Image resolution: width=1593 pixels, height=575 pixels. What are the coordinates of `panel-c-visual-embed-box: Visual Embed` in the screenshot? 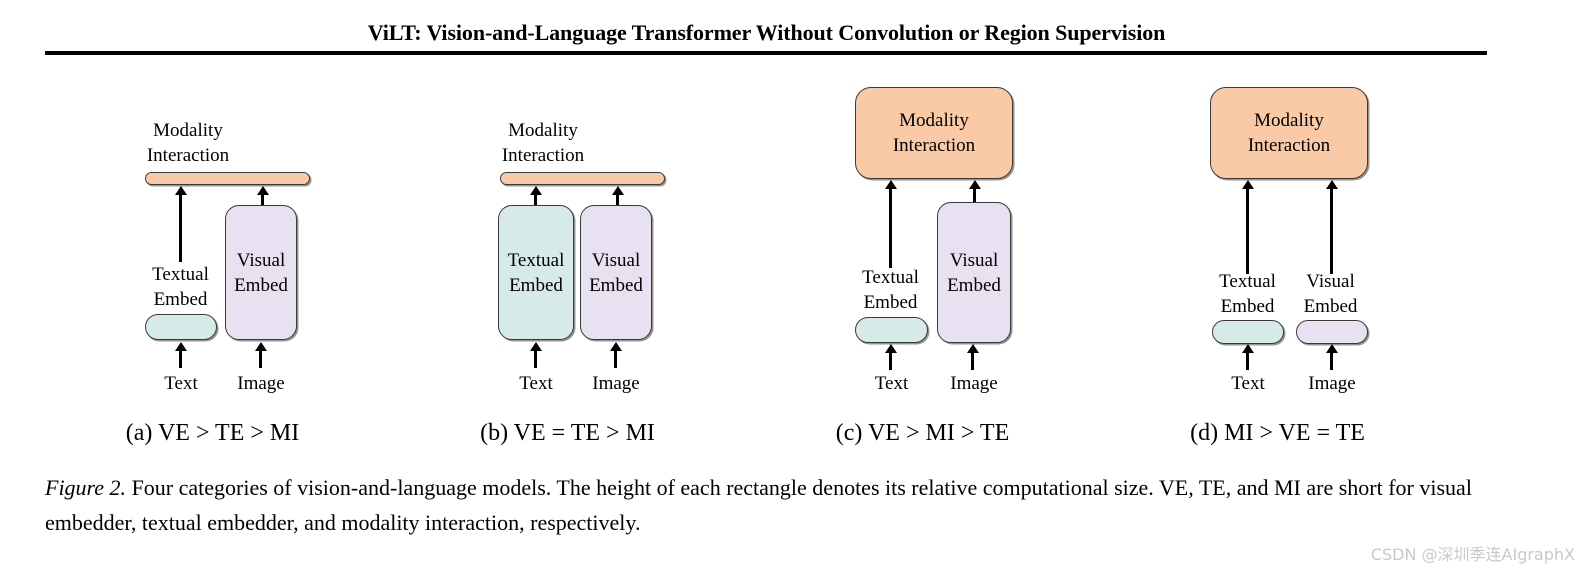 It's located at (974, 272).